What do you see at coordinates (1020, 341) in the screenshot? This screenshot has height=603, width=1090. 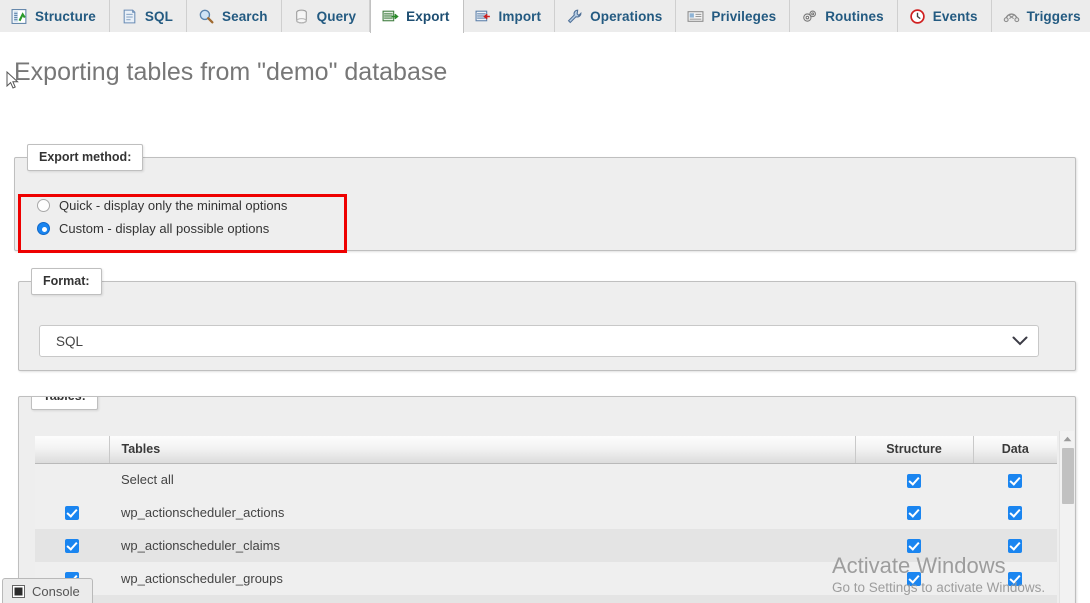 I see `chevron-down-icon` at bounding box center [1020, 341].